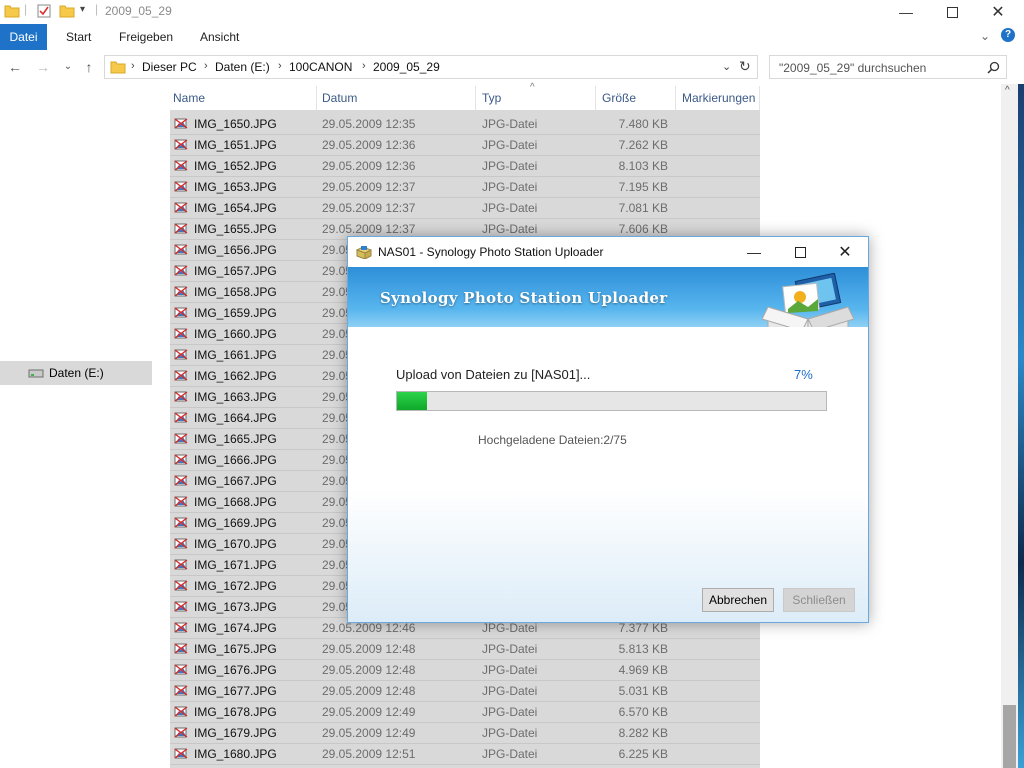 This screenshot has height=768, width=1024. What do you see at coordinates (235, 397) in the screenshot?
I see `file-name: IMG_1663.JPG` at bounding box center [235, 397].